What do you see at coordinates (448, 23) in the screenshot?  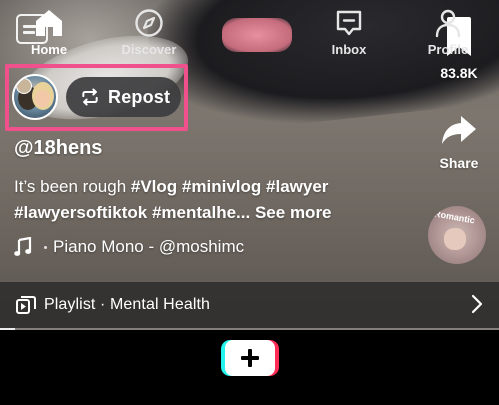 I see `profile-icon` at bounding box center [448, 23].